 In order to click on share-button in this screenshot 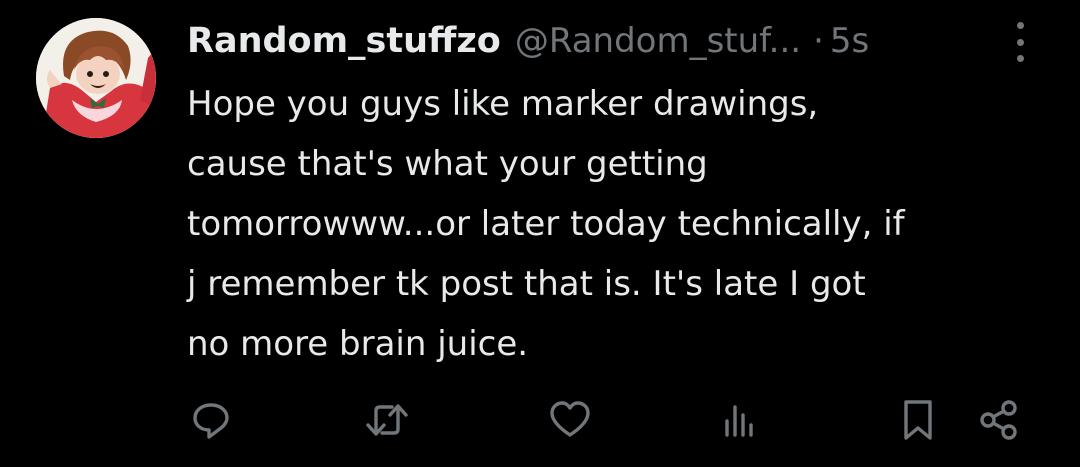, I will do `click(999, 420)`.